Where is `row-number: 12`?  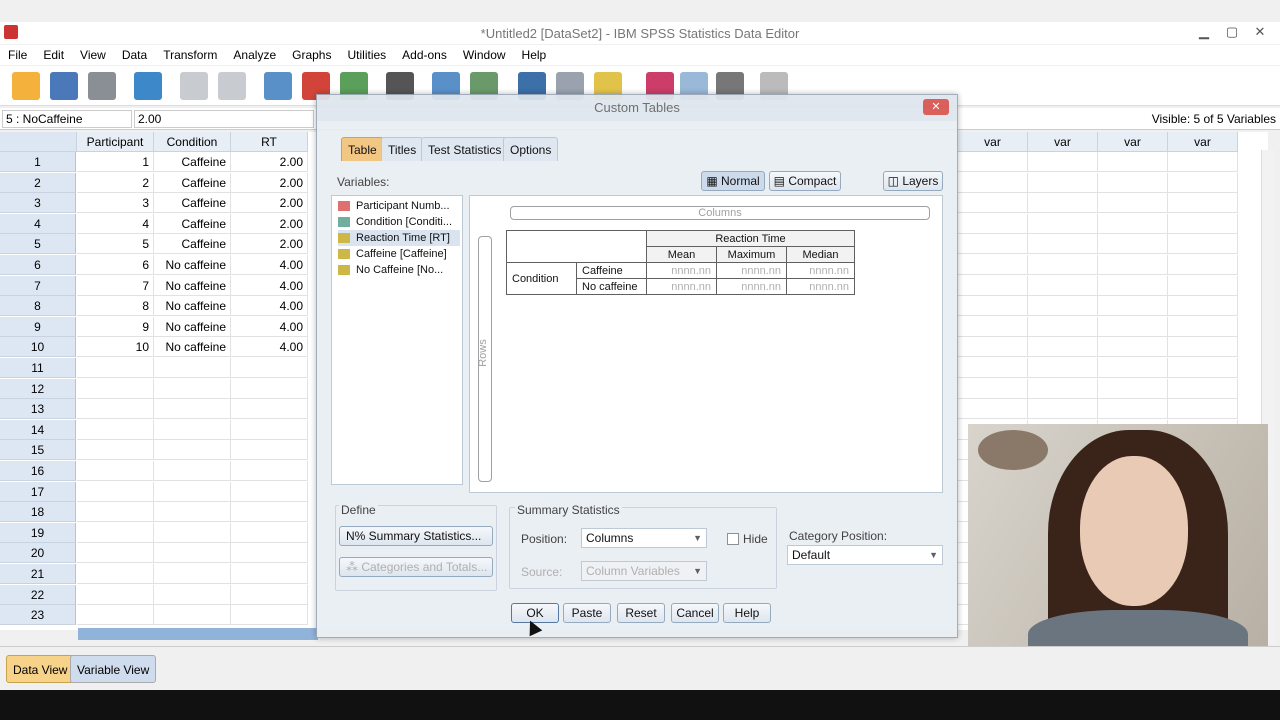 row-number: 12 is located at coordinates (38, 388).